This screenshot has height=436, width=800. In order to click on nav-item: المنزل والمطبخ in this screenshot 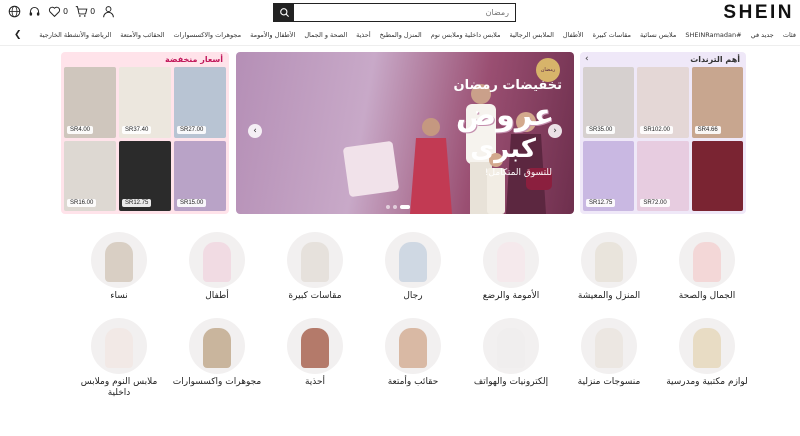, I will do `click(401, 35)`.